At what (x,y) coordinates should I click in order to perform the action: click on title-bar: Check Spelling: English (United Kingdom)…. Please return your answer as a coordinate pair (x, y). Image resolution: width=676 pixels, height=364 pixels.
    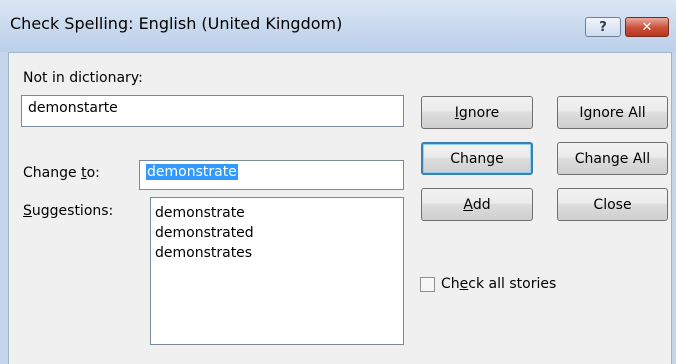
    Looking at the image, I should click on (338, 26).